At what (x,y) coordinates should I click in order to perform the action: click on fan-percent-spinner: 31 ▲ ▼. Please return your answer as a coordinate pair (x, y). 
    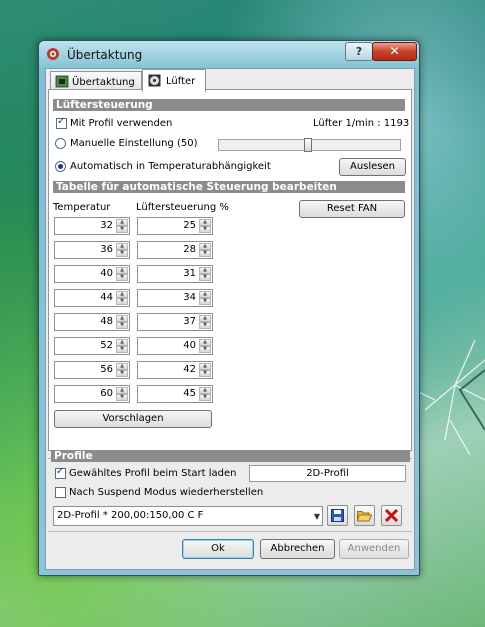
    Looking at the image, I should click on (175, 274).